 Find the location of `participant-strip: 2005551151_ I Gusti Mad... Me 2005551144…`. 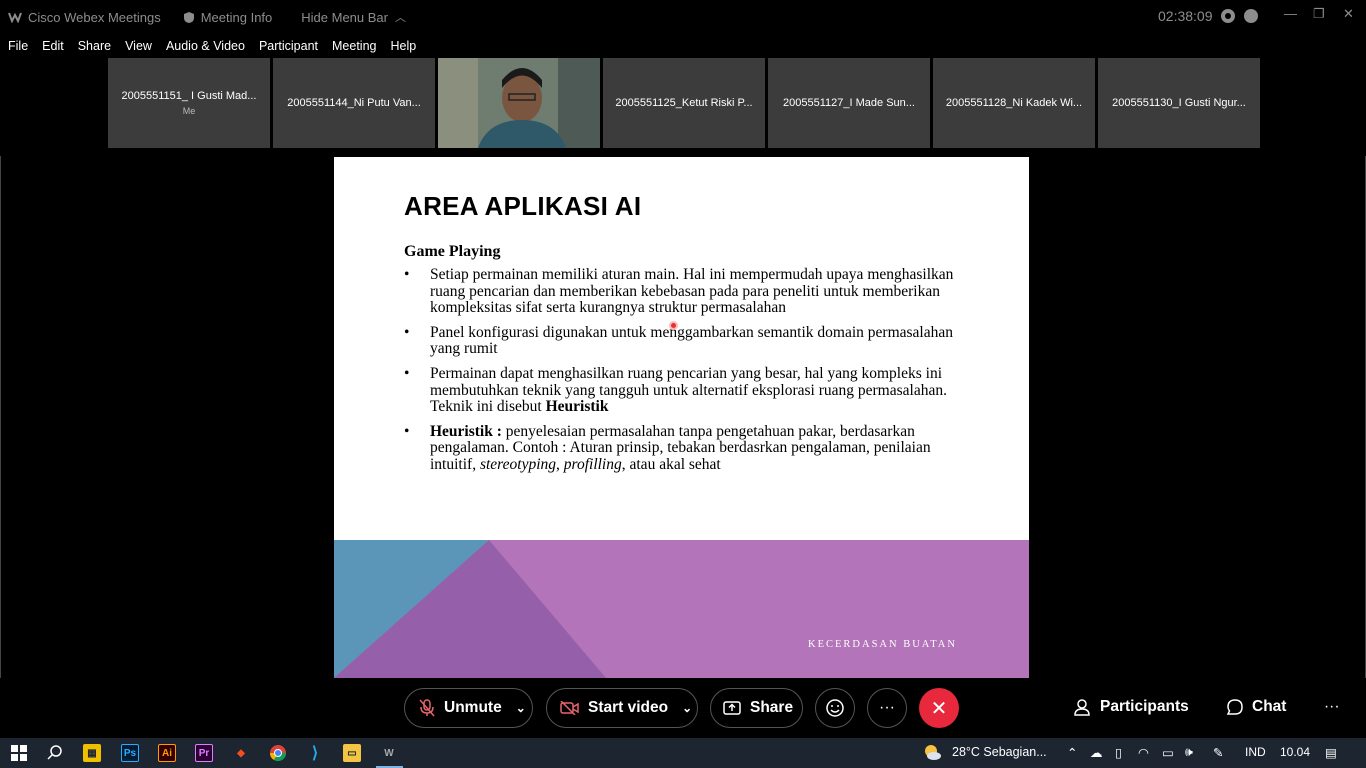

participant-strip: 2005551151_ I Gusti Mad... Me 2005551144… is located at coordinates (684, 103).